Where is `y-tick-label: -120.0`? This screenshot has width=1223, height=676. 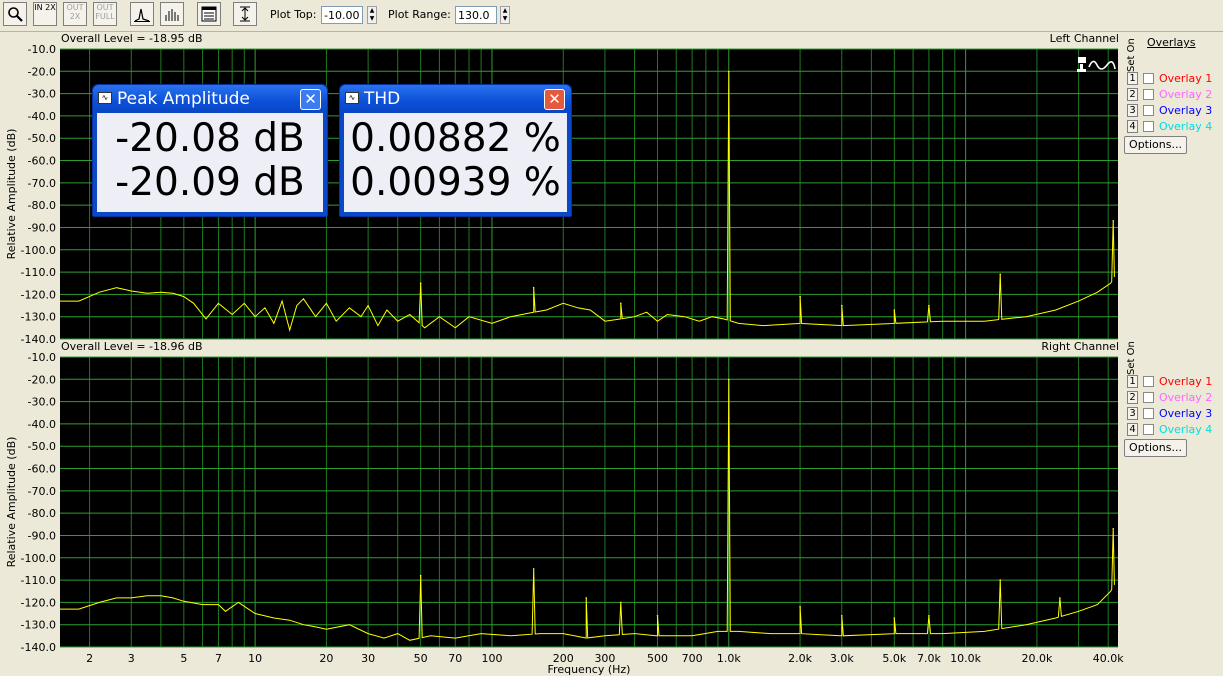
y-tick-label: -120.0 is located at coordinates (38, 602).